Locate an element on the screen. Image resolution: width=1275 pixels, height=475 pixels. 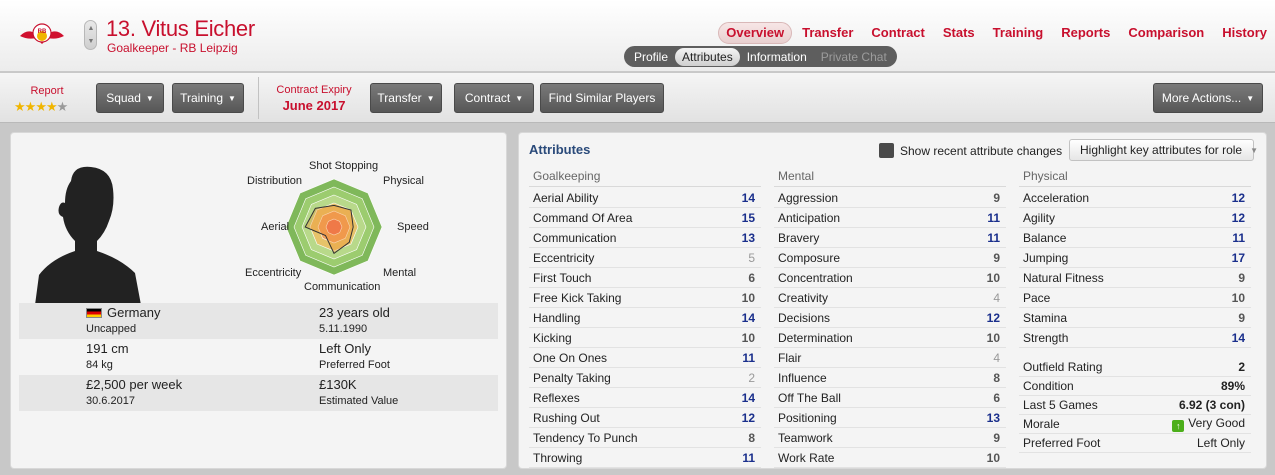
squad-button: Squad ▼ is located at coordinates (130, 98).